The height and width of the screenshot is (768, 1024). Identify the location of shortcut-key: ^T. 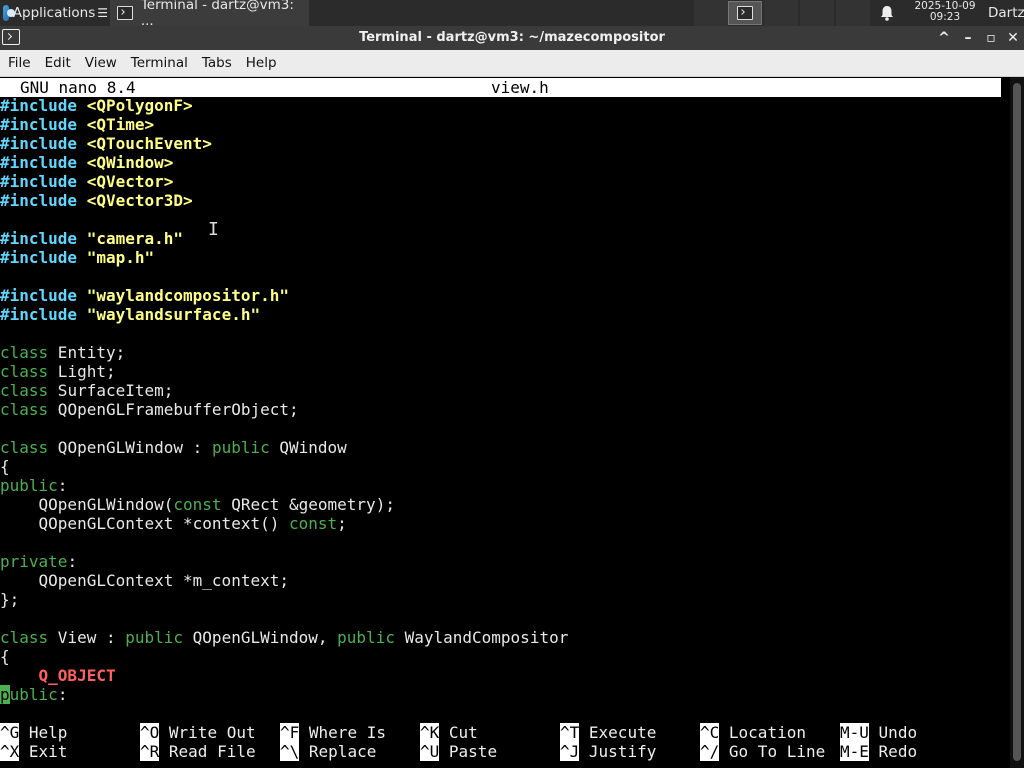
(570, 732).